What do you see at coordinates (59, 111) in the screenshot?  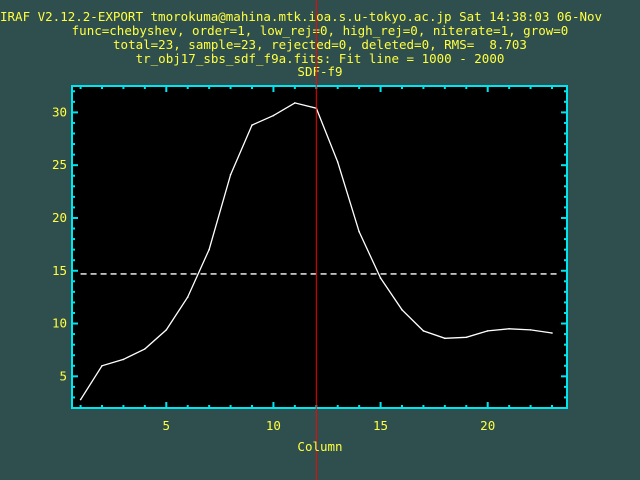 I see `y-tick-label: 30` at bounding box center [59, 111].